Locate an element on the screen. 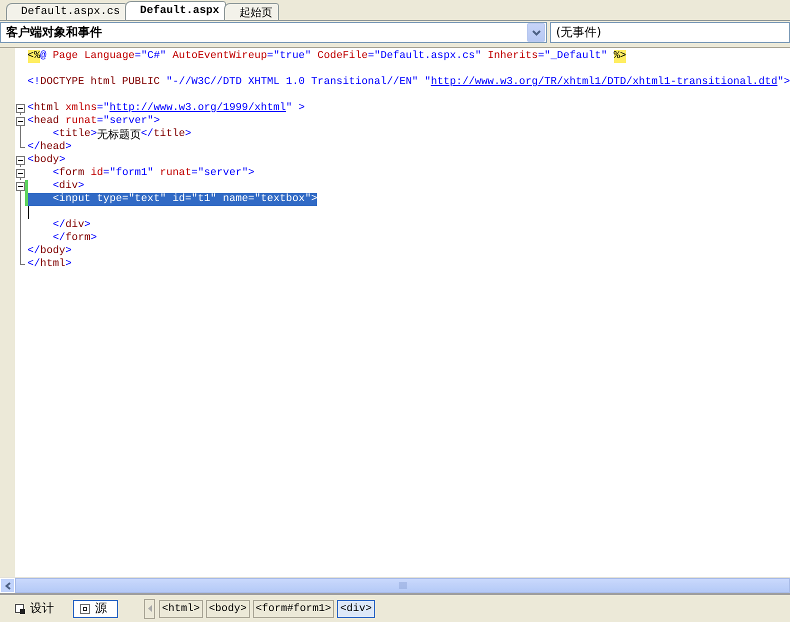 The height and width of the screenshot is (622, 790). code-token: ="text" is located at coordinates (144, 199).